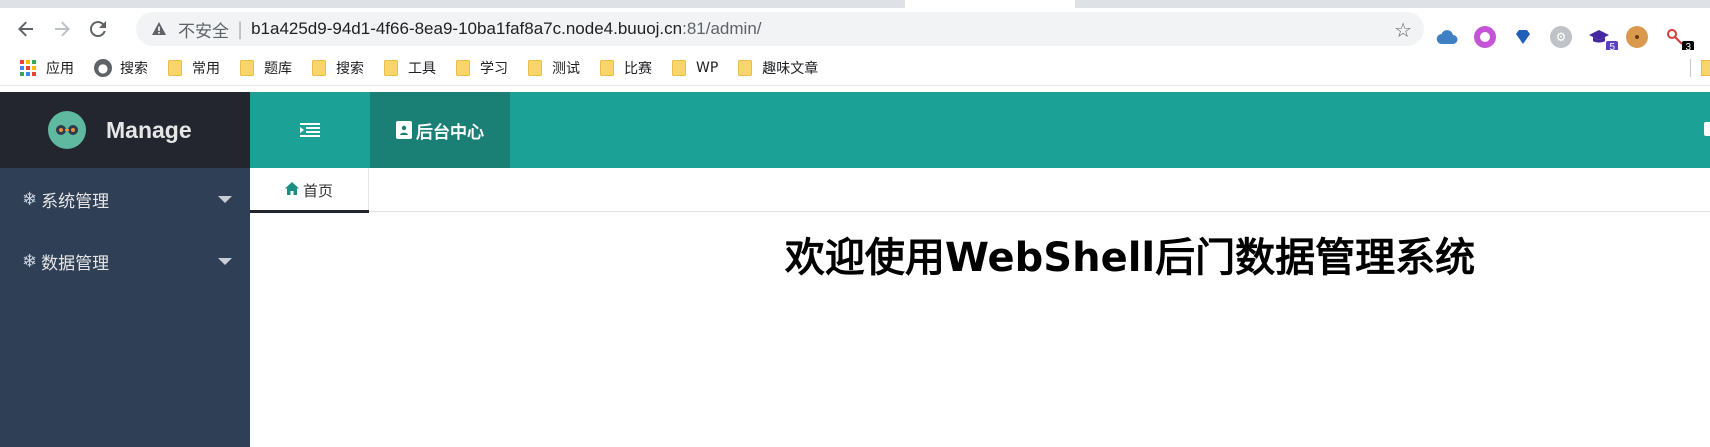  What do you see at coordinates (980, 130) in the screenshot?
I see `top-header: 后台中心` at bounding box center [980, 130].